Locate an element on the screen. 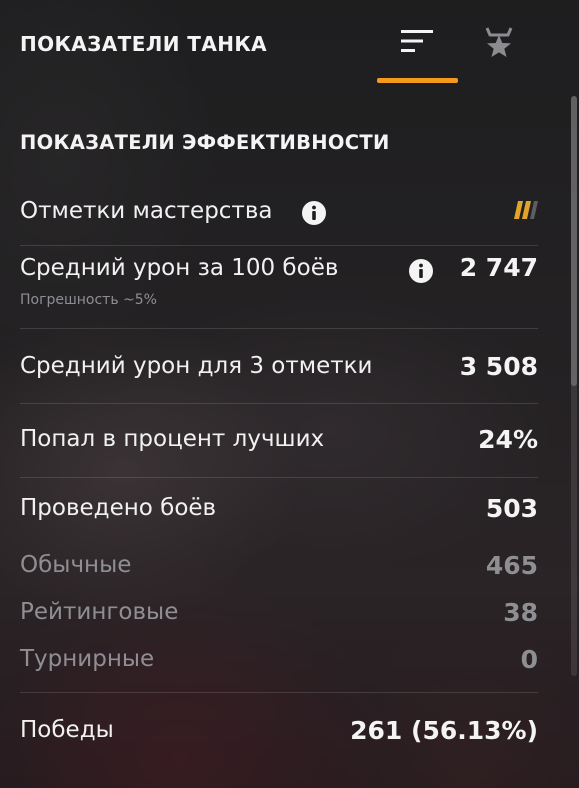 This screenshot has width=579, height=788. row-label: Средний урон для 3 отметки is located at coordinates (196, 366).